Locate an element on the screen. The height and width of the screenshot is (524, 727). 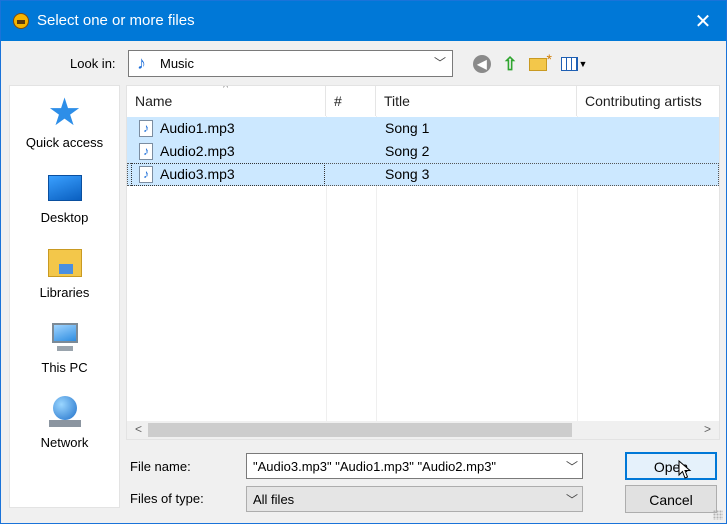
file-row: ♪ Audio3.mp3 Song 3 is located at coordinates (423, 174).